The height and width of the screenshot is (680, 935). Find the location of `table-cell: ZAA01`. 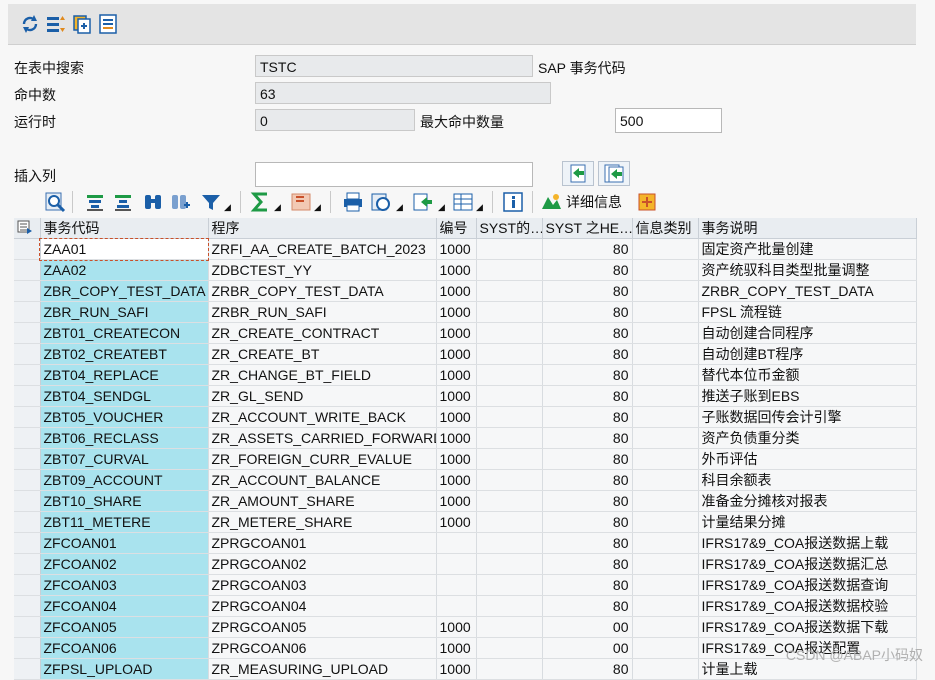

table-cell: ZAA01 is located at coordinates (124, 249).